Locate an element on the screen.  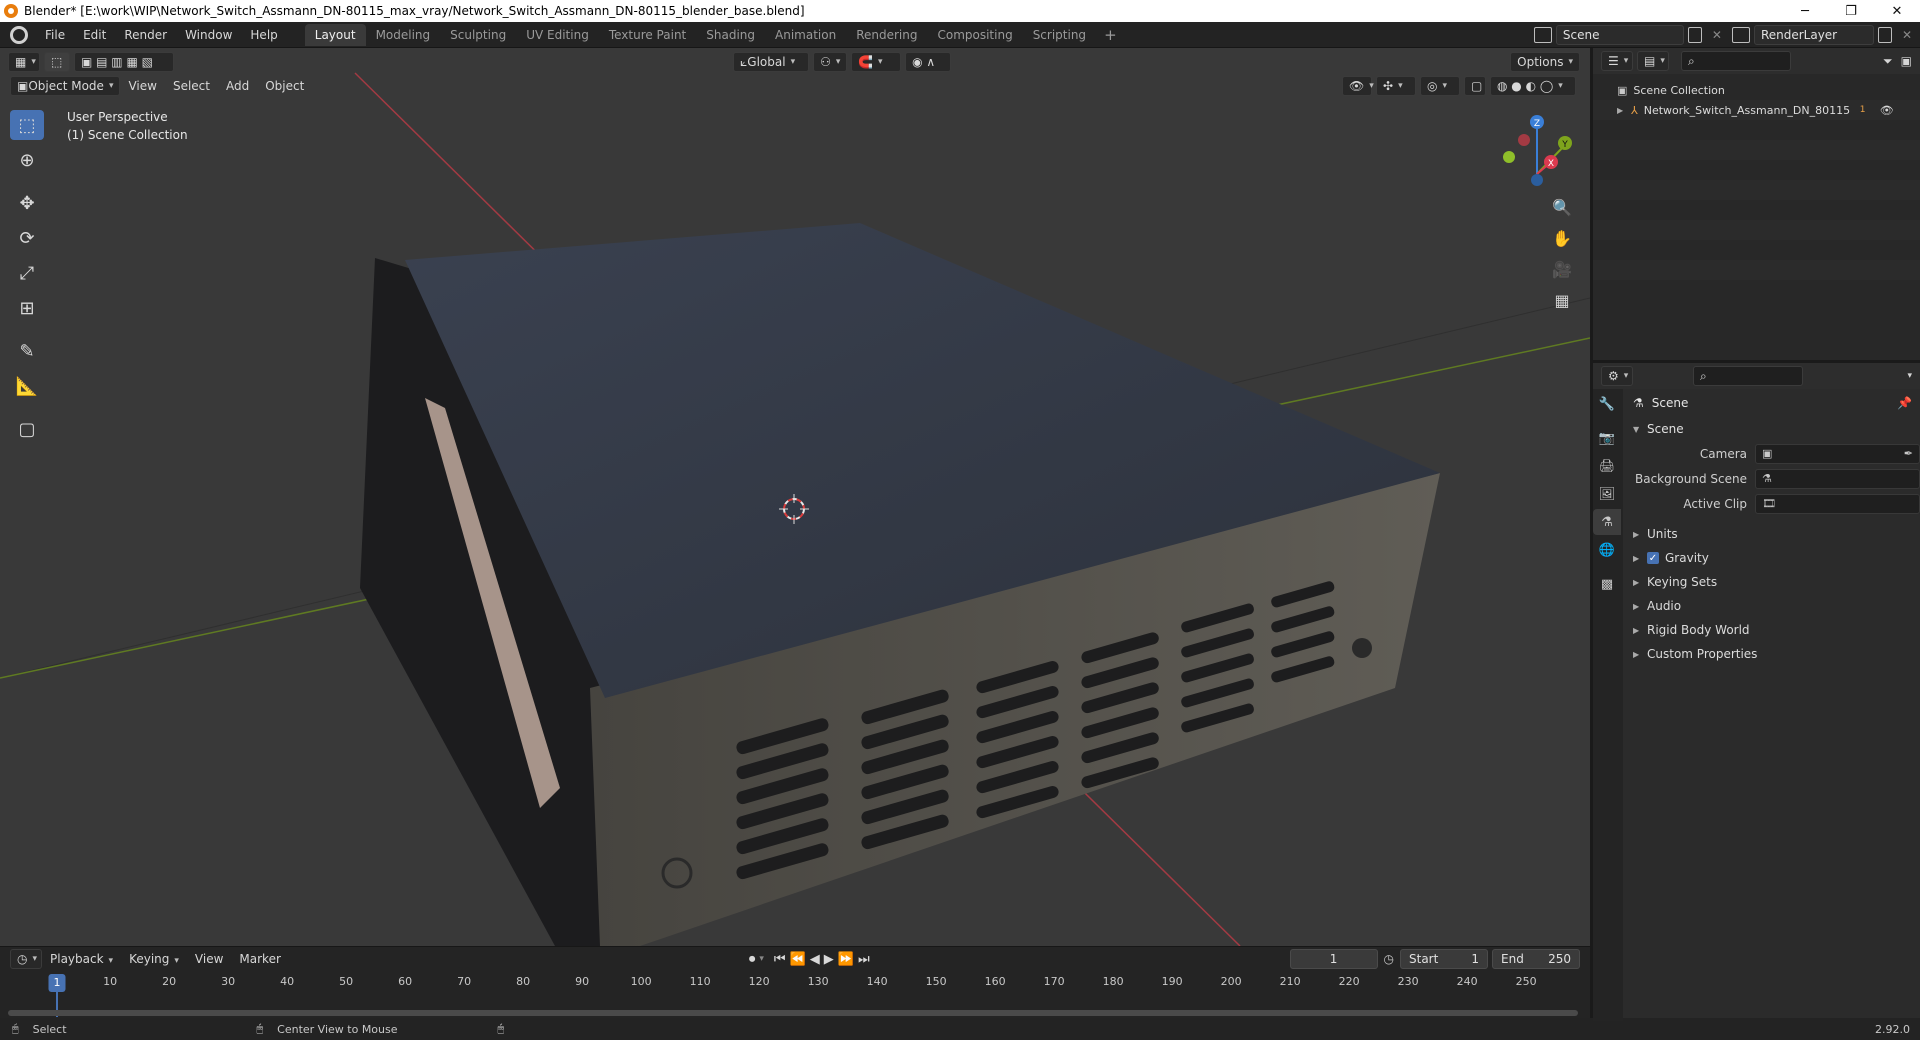
close-button: ✕ is located at coordinates (1897, 11).